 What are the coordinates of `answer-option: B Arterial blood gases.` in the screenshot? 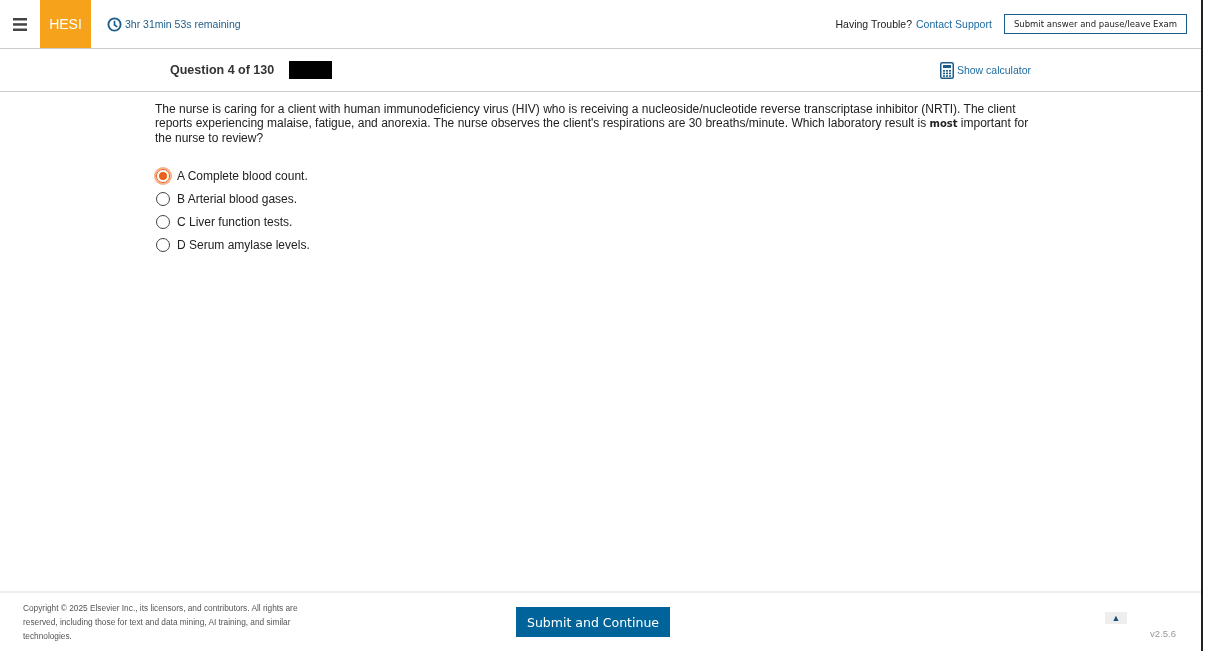 It's located at (237, 199).